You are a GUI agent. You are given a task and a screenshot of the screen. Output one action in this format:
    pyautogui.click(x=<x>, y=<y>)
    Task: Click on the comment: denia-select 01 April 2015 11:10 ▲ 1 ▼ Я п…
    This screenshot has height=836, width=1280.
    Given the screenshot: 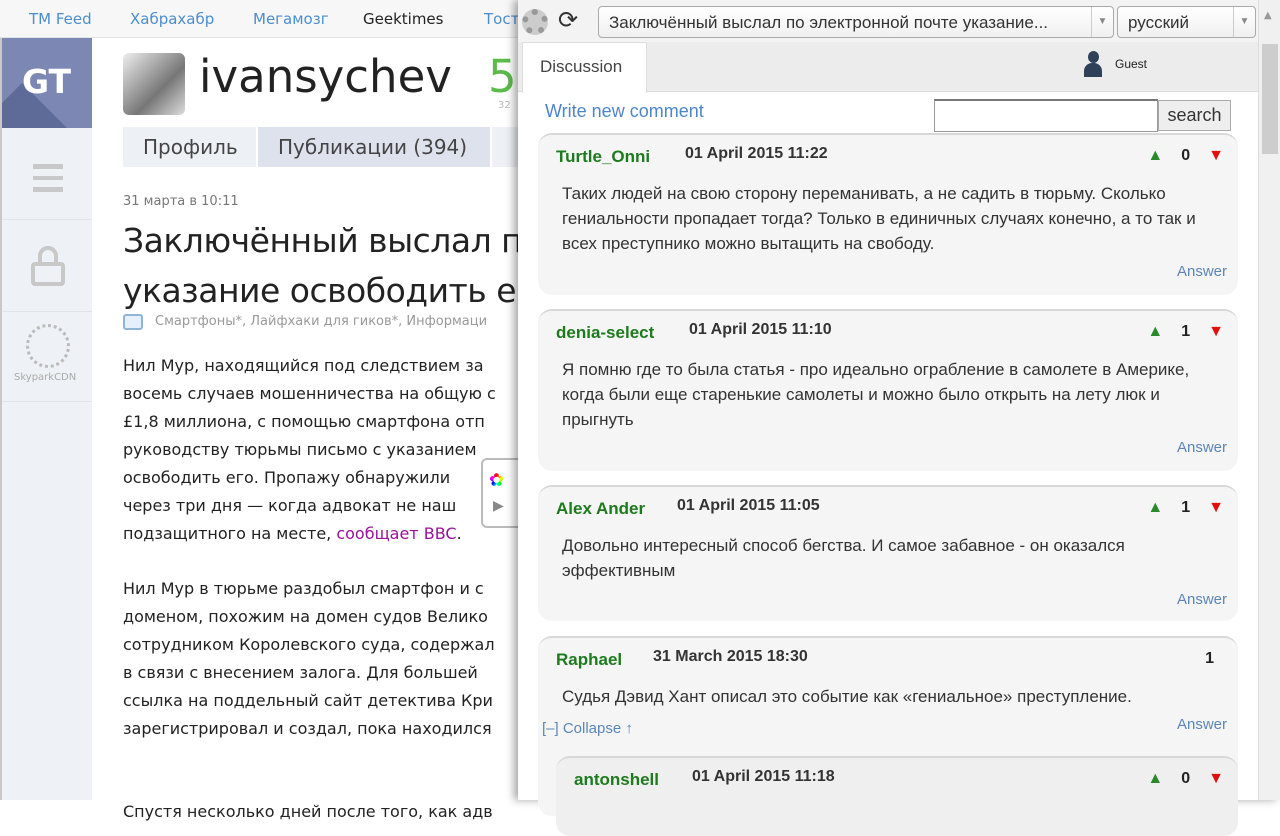 What is the action you would take?
    pyautogui.click(x=888, y=390)
    